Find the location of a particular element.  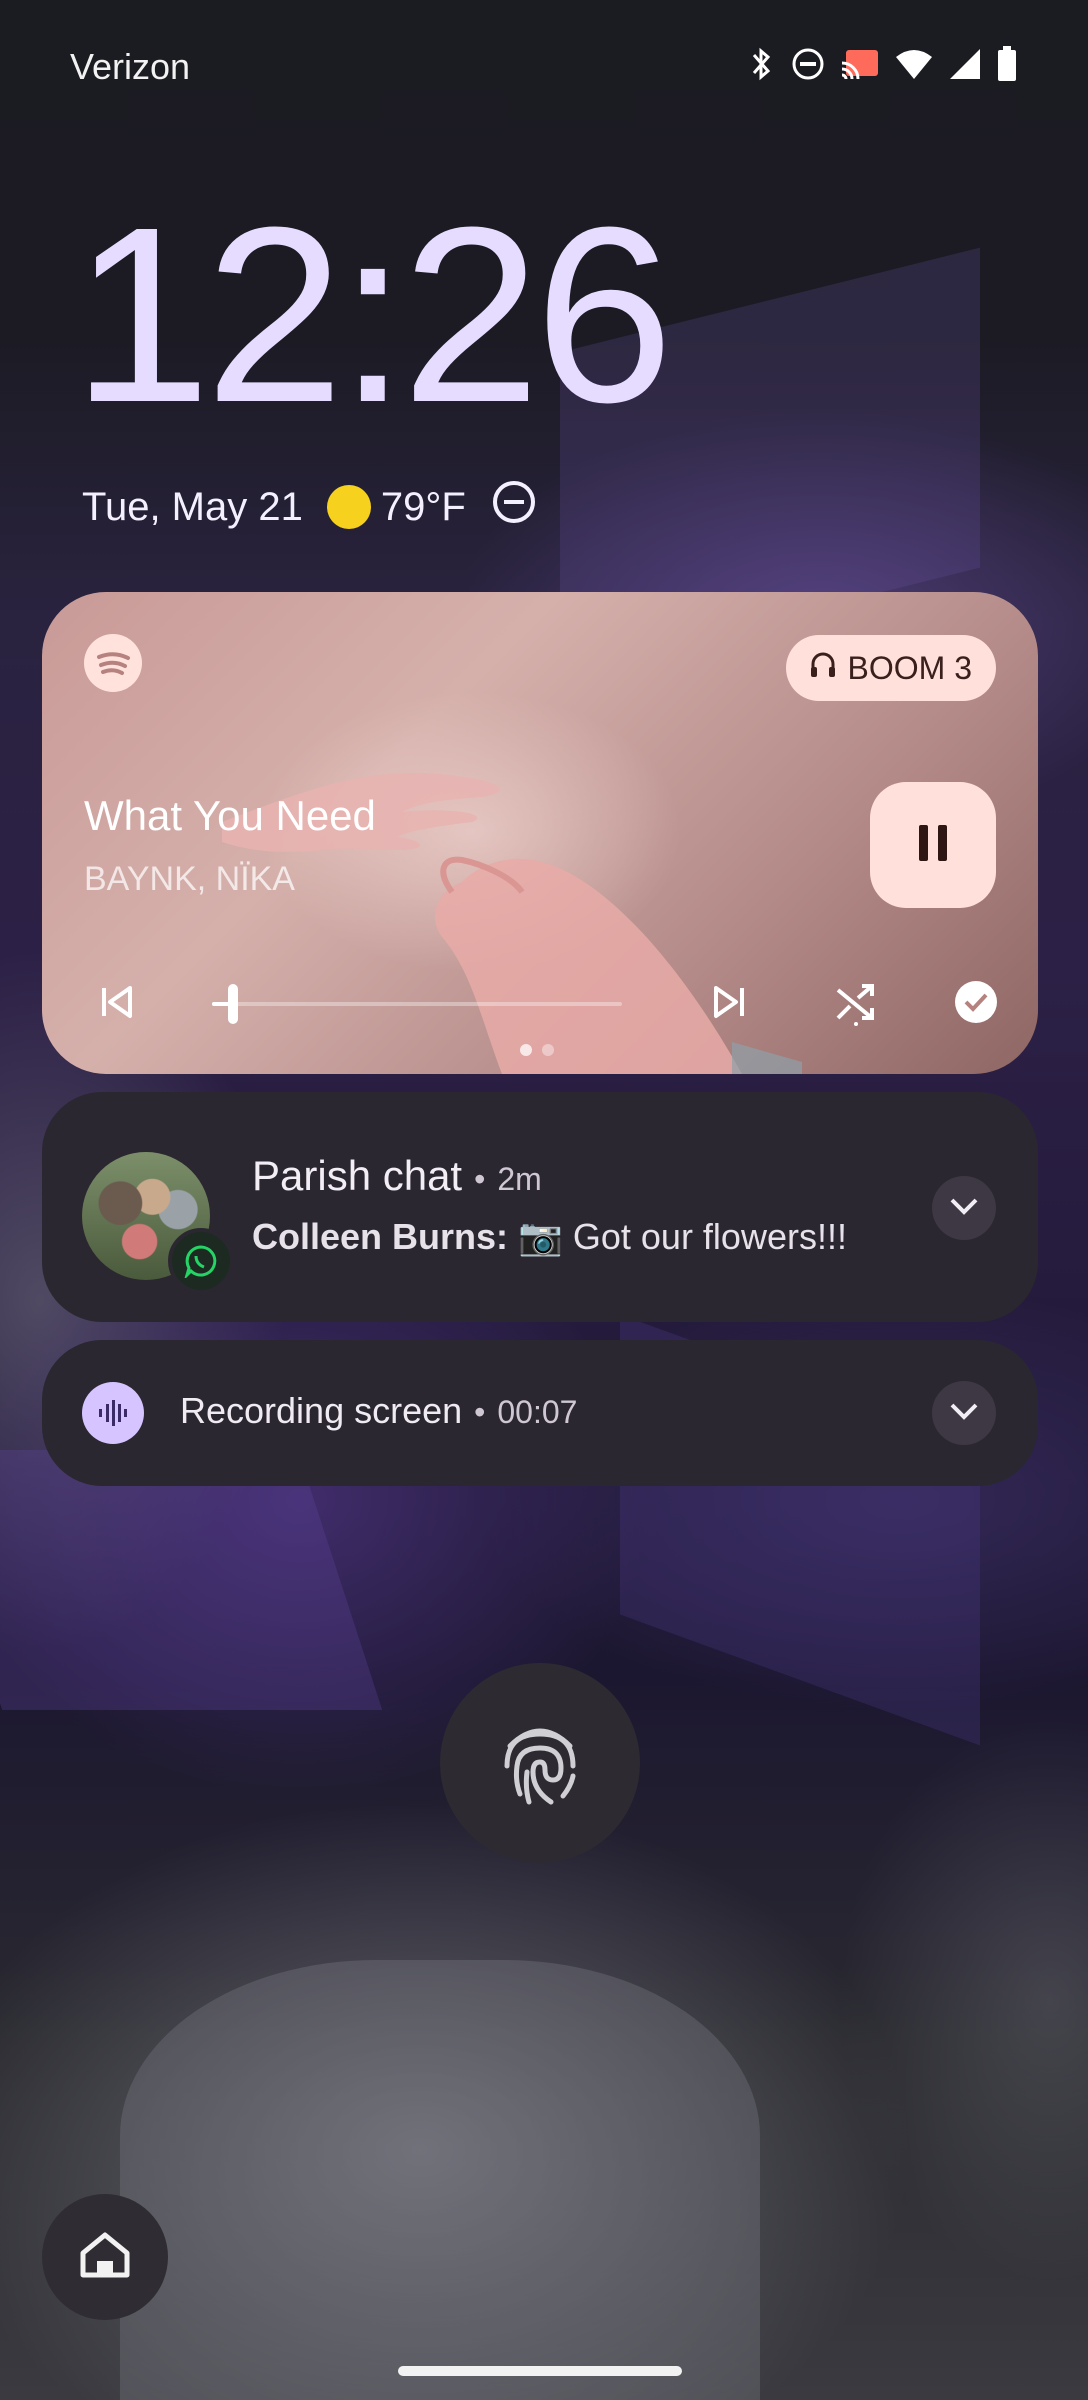

carrier-name: Verizon is located at coordinates (130, 66).